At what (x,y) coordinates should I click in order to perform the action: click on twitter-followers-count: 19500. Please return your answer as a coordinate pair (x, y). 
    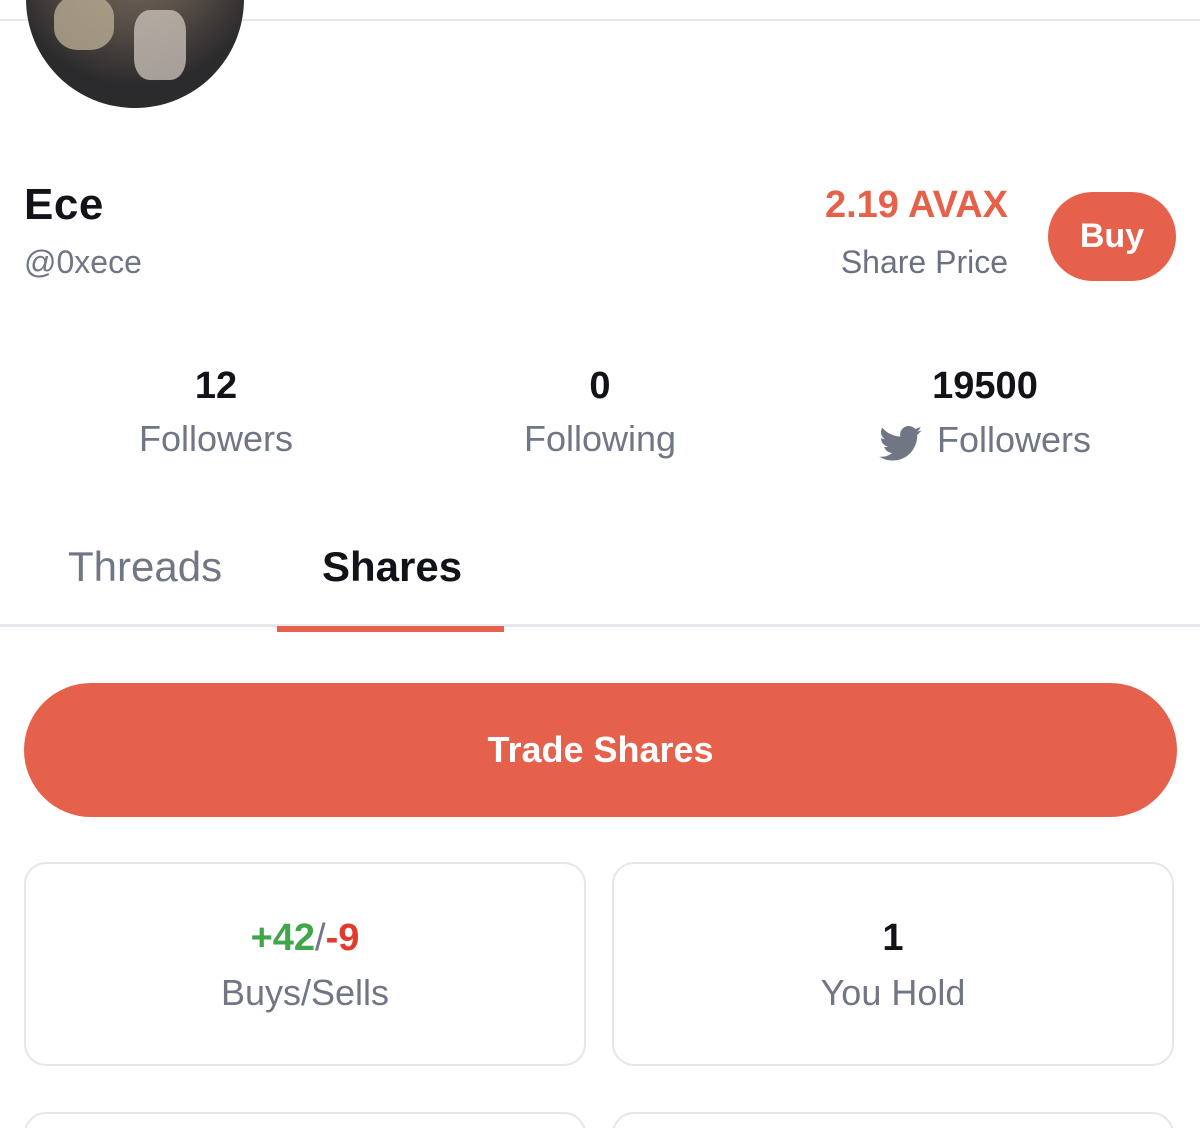
    Looking at the image, I should click on (985, 386).